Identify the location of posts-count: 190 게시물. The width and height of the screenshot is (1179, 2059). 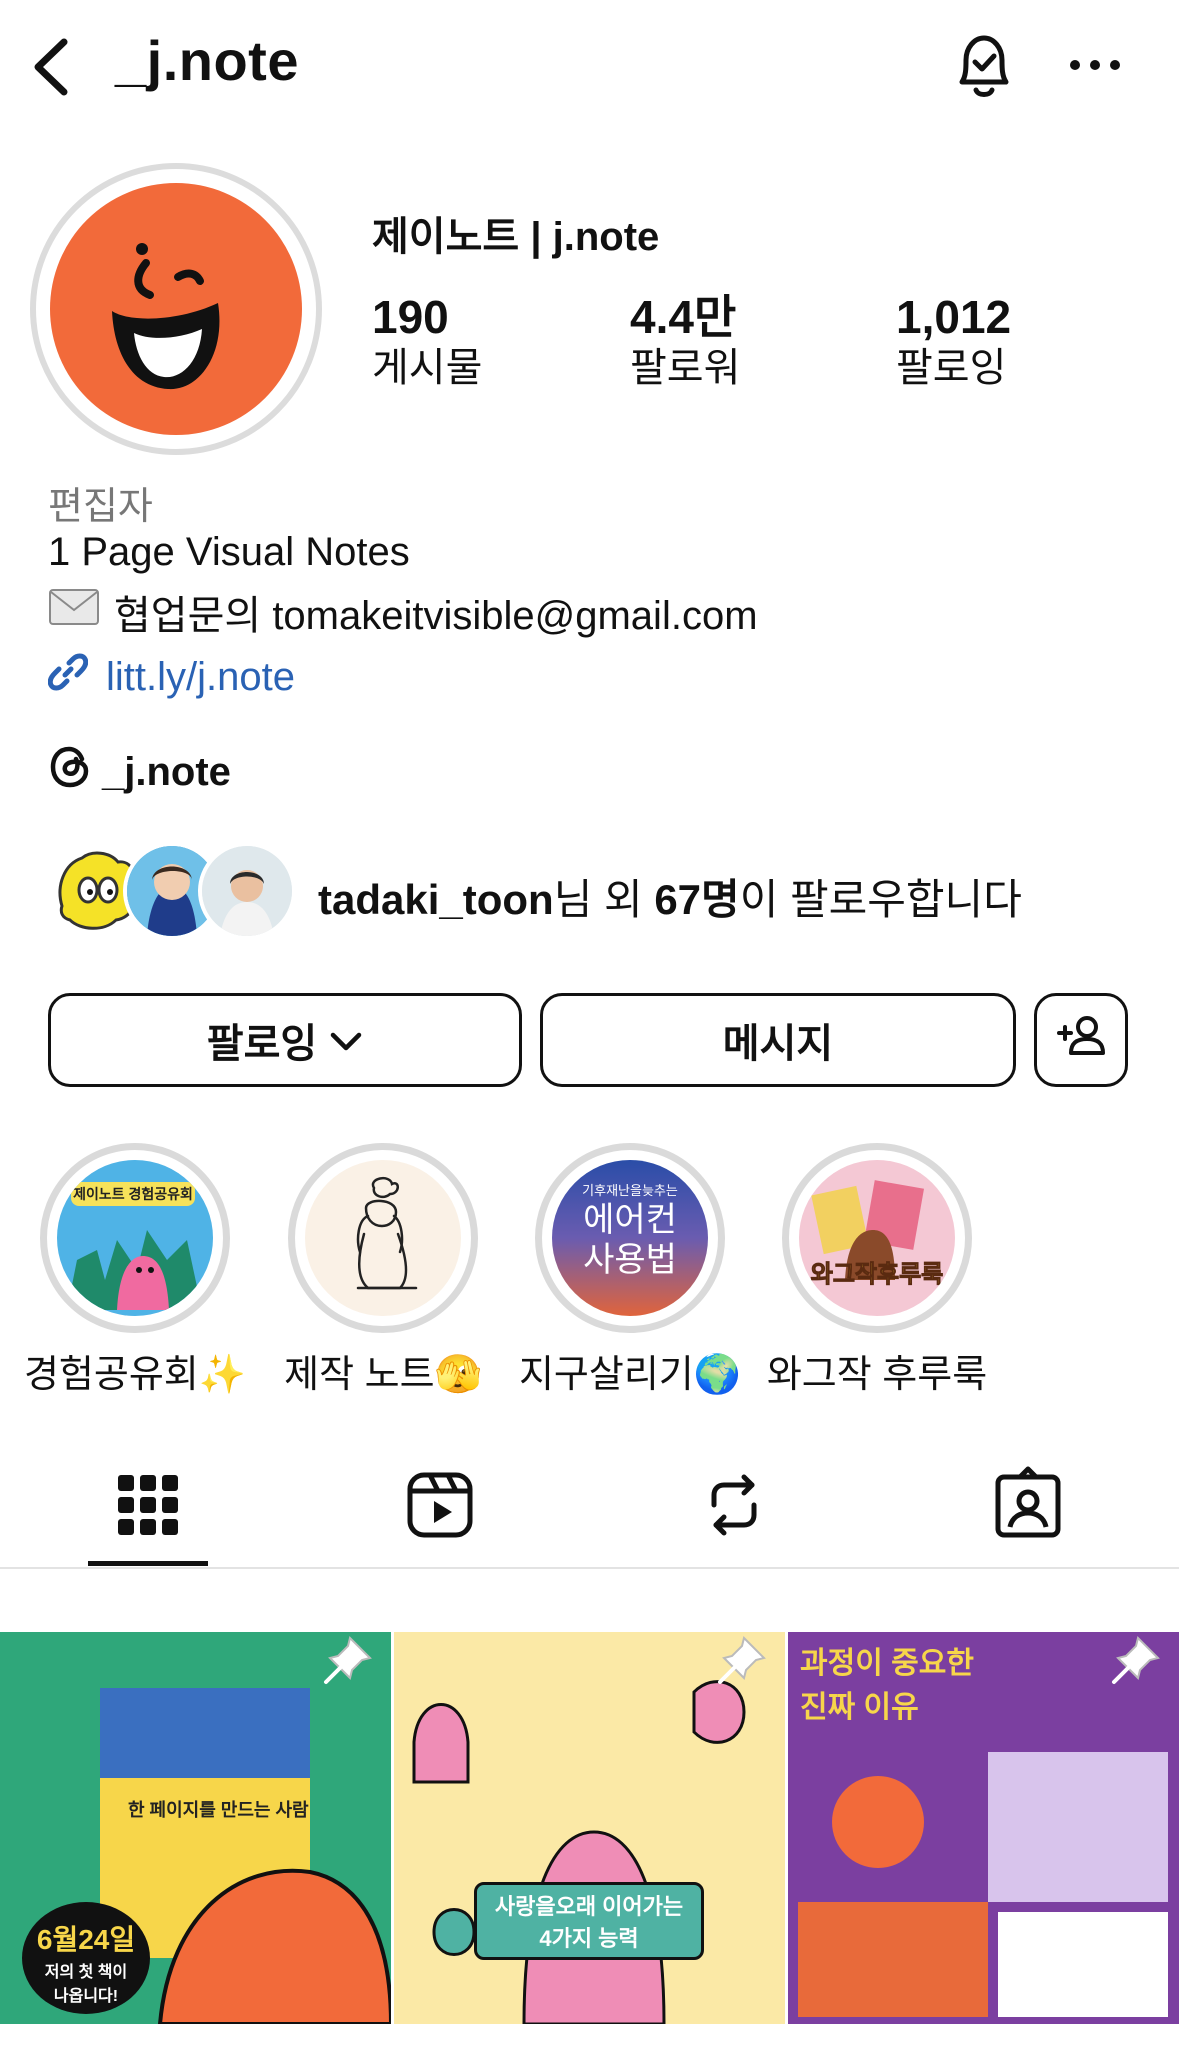
(427, 341).